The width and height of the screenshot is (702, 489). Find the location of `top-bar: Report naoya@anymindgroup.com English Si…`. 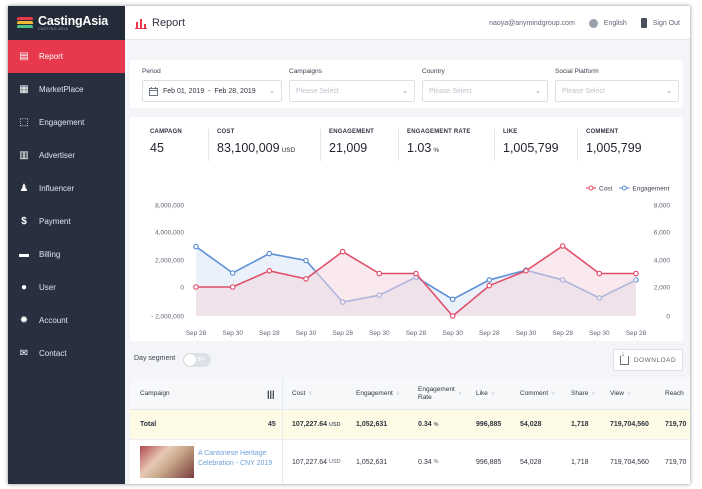

top-bar: Report naoya@anymindgroup.com English Si… is located at coordinates (407, 23).